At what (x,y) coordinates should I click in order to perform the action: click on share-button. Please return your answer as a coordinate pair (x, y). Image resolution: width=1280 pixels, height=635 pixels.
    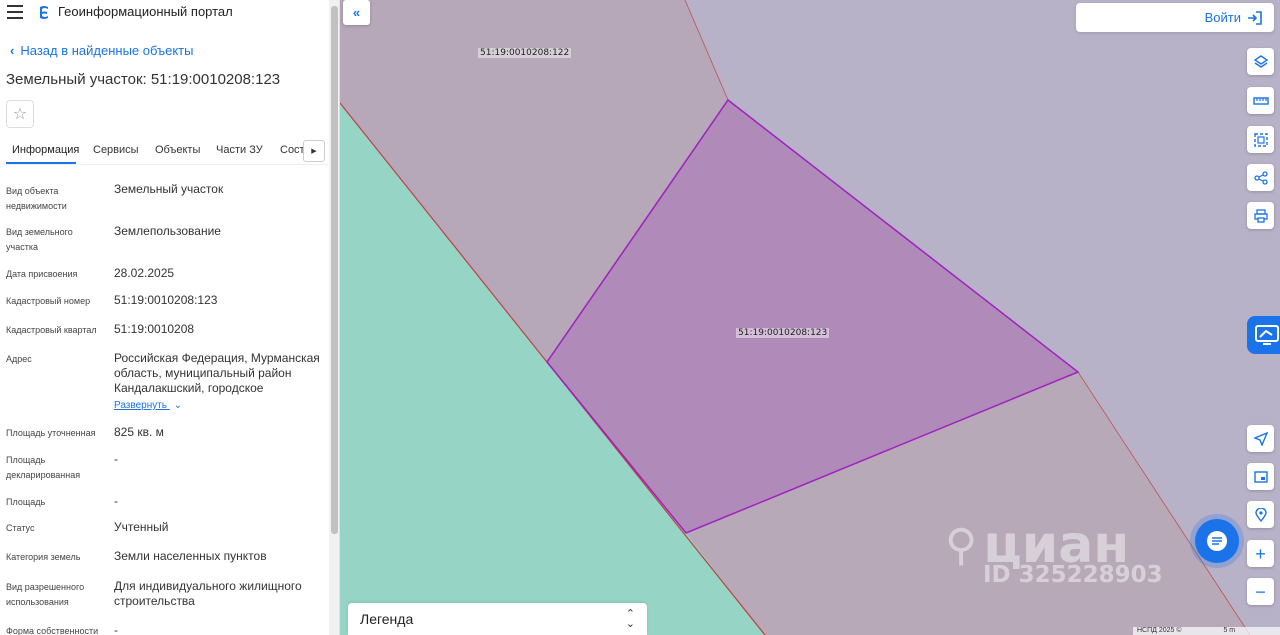
    Looking at the image, I should click on (1260, 177).